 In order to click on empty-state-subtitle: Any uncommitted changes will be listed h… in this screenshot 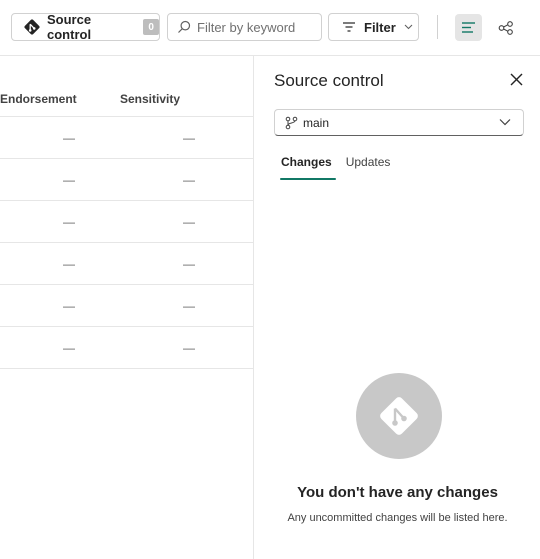, I will do `click(397, 518)`.